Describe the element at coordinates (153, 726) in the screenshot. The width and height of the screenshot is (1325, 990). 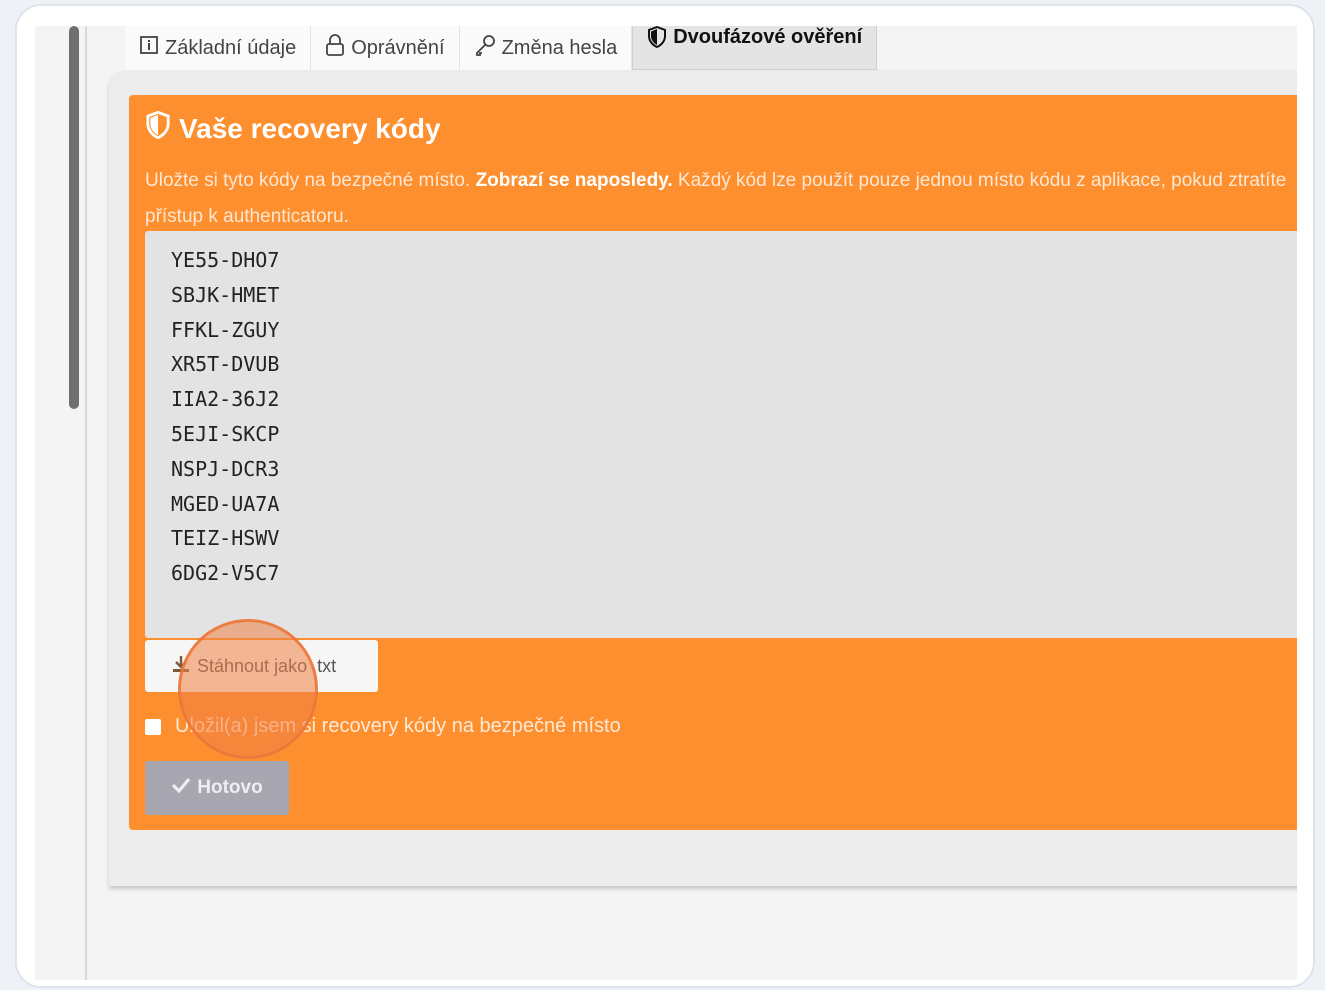
I see `checkbox` at that location.